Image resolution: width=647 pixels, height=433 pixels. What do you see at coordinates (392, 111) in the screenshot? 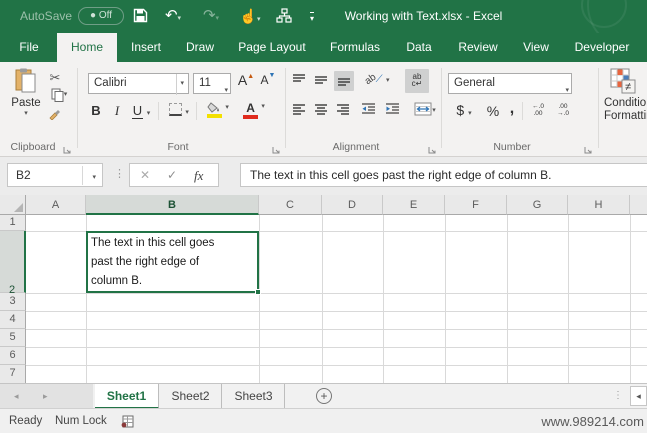
I see `increase-indent-button` at bounding box center [392, 111].